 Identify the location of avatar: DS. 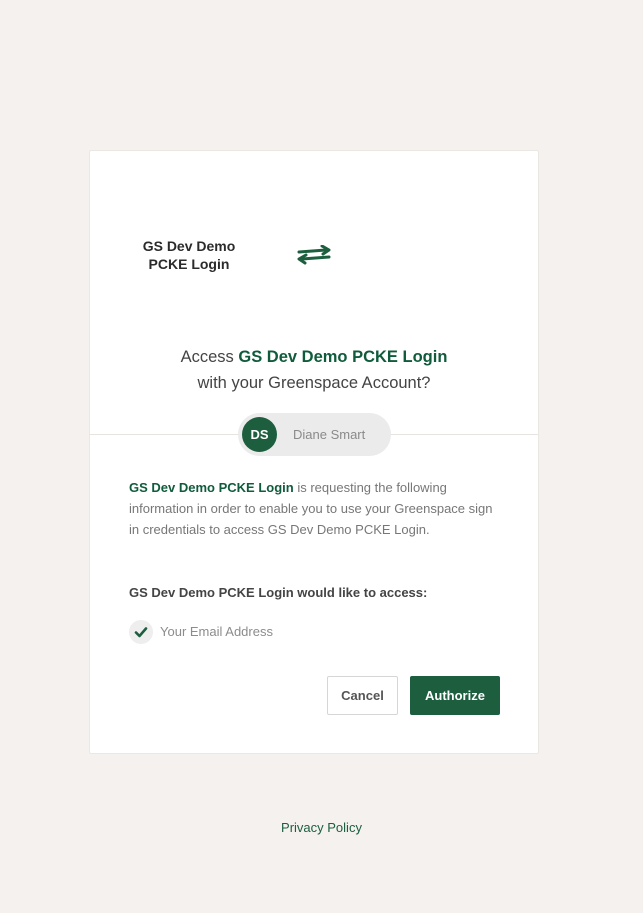
(259, 434).